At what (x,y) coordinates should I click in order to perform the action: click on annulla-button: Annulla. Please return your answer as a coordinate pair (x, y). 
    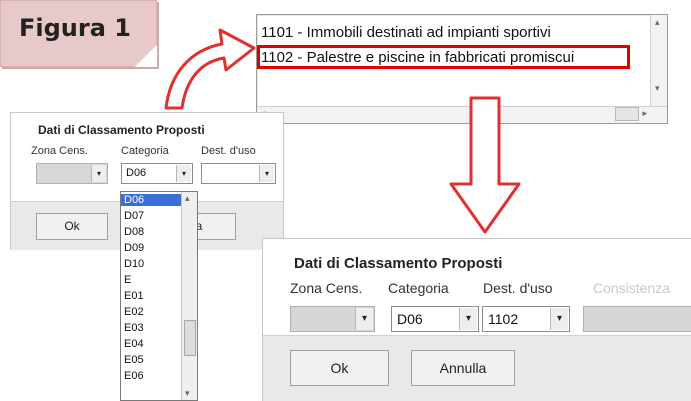
    Looking at the image, I should click on (463, 368).